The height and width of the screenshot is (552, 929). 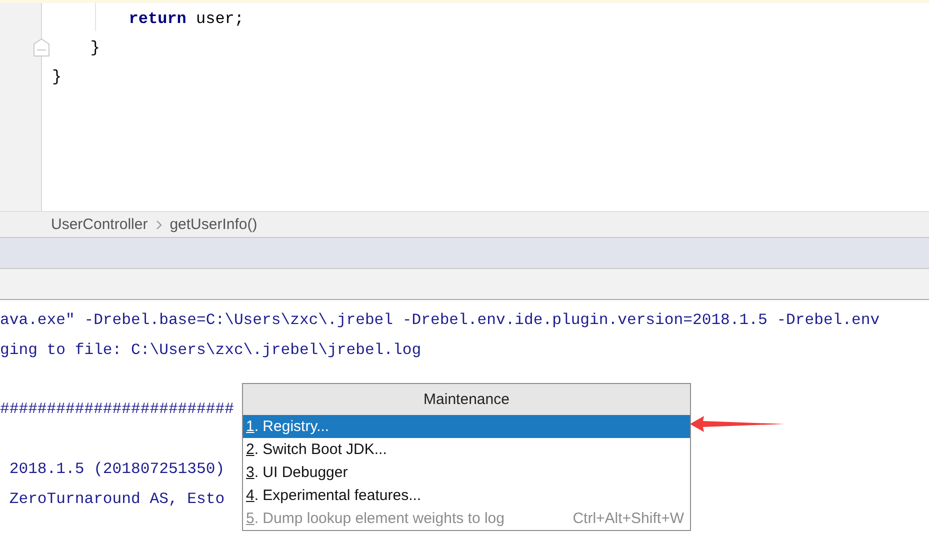 What do you see at coordinates (99, 224) in the screenshot?
I see `breadcrumb-item: UserController` at bounding box center [99, 224].